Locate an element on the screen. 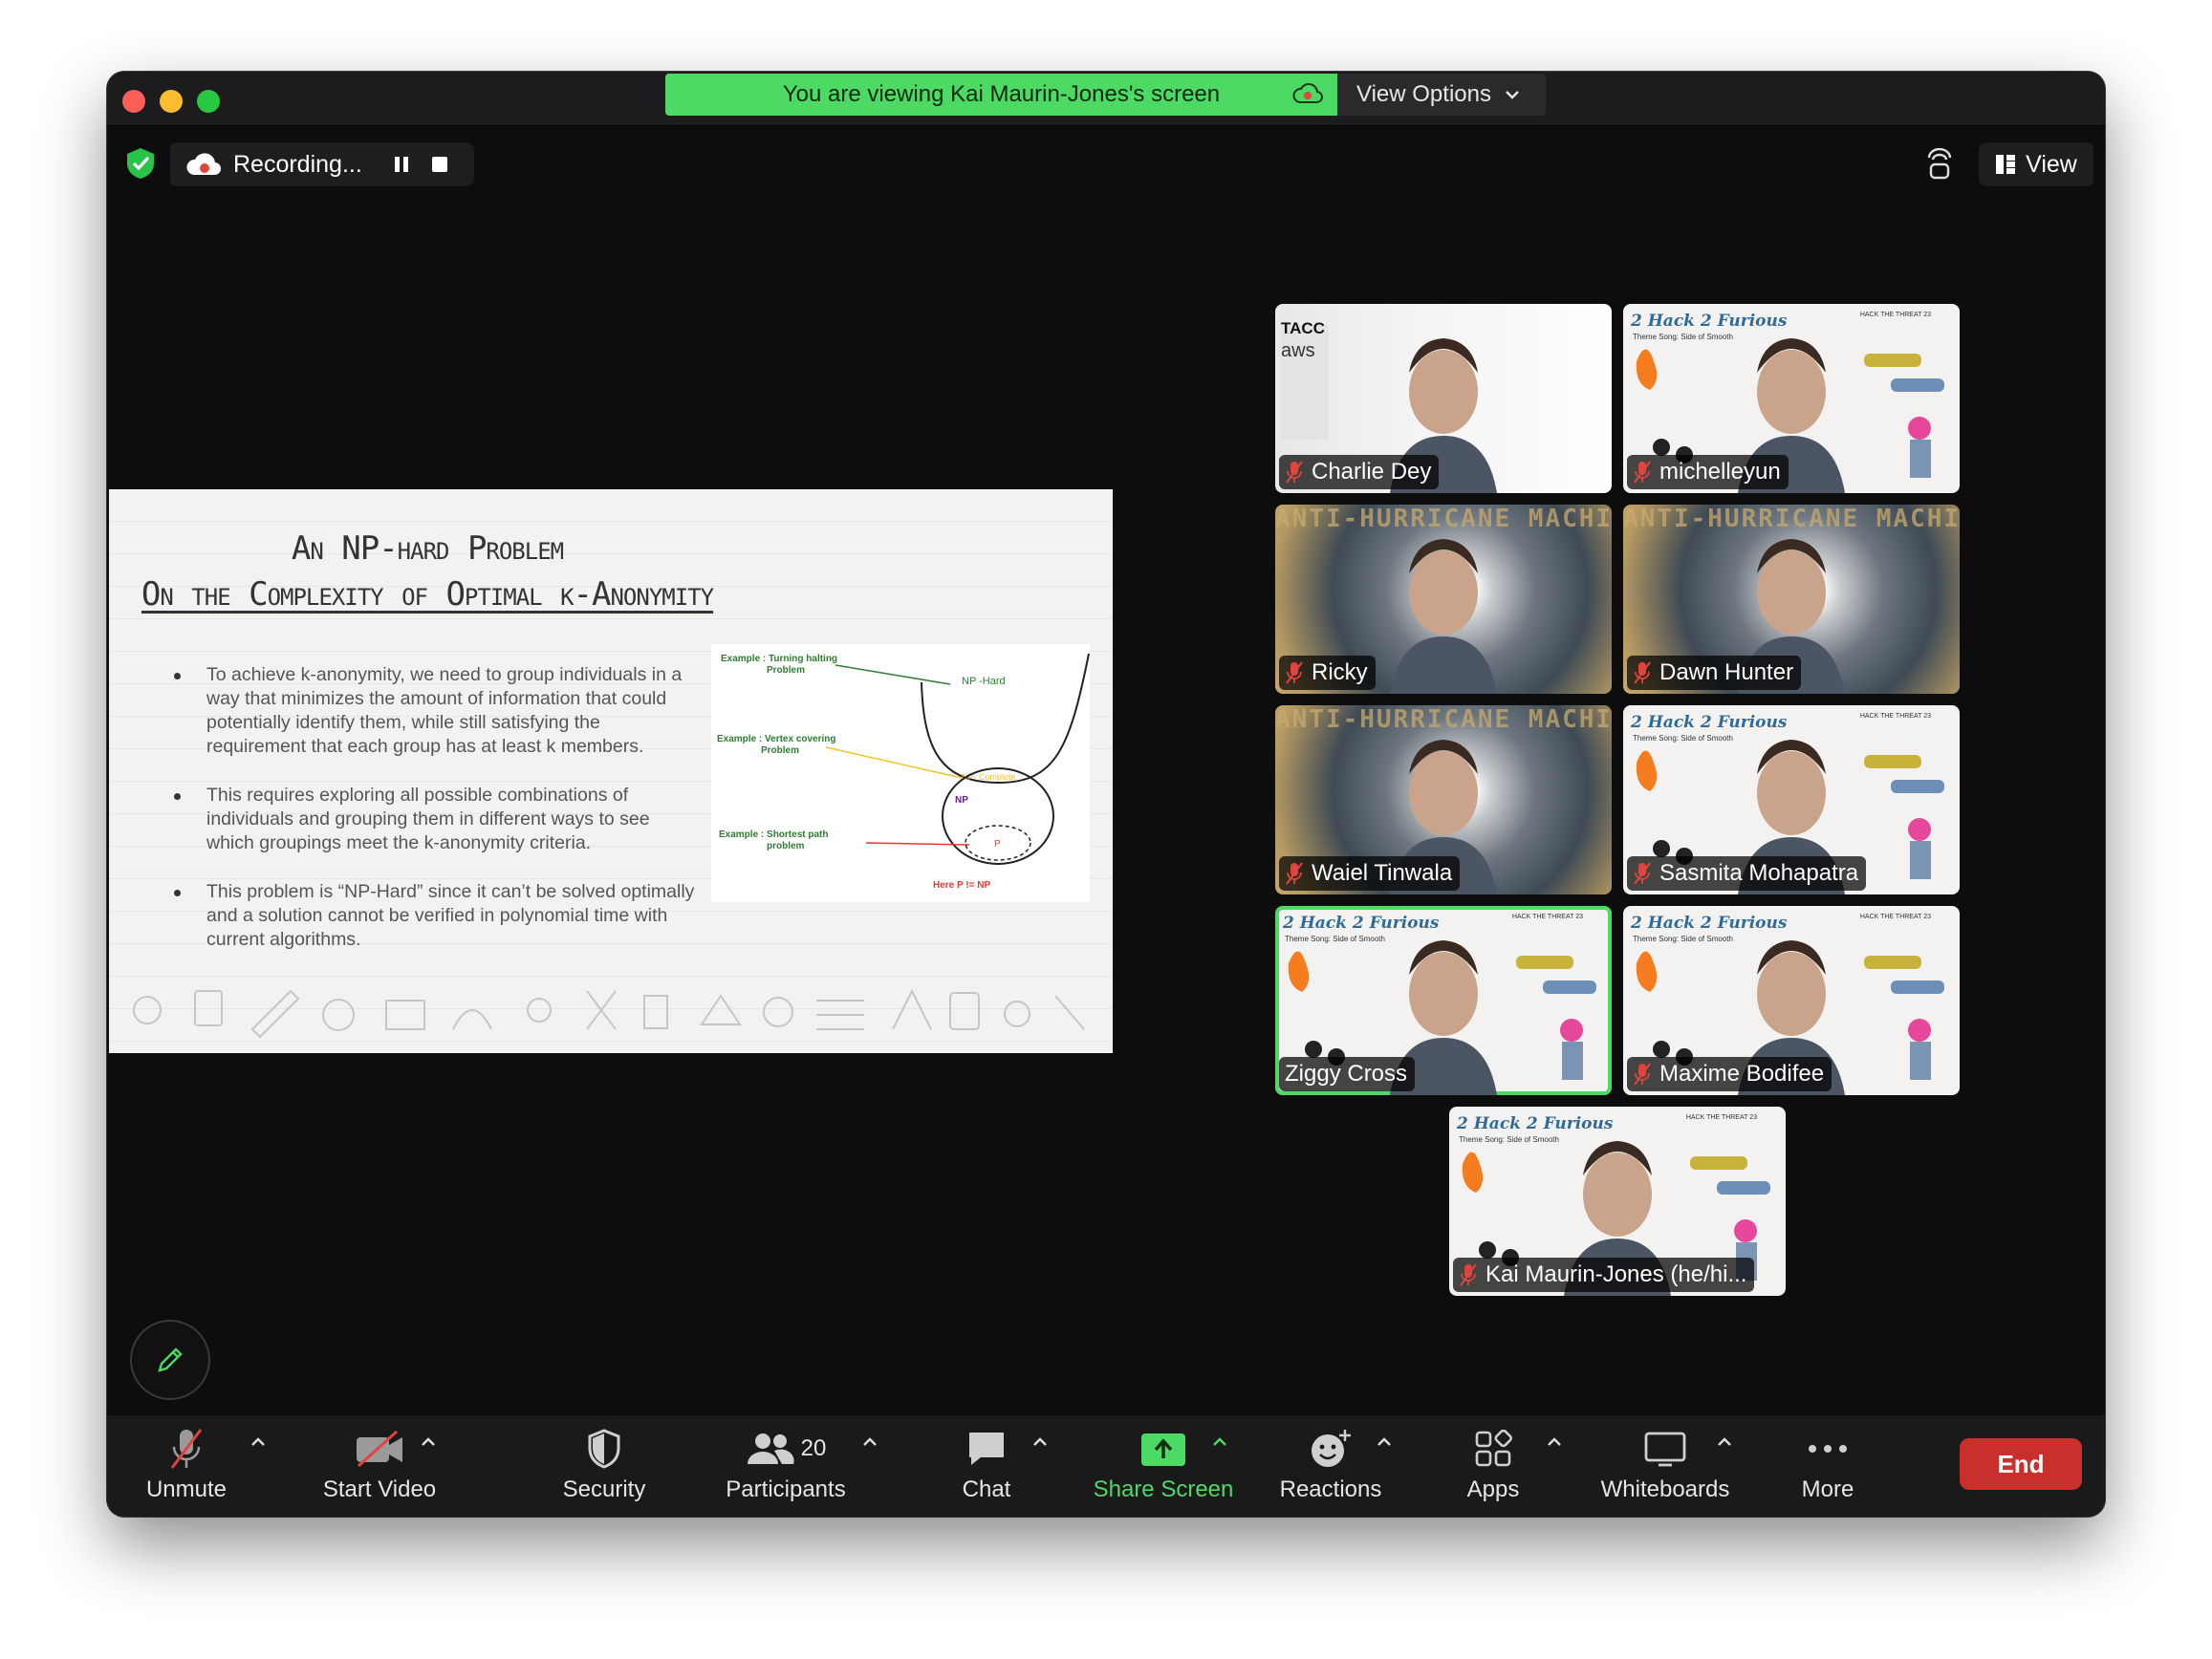 The image size is (2212, 1659). share-screen-arrow-icon is located at coordinates (1163, 1450).